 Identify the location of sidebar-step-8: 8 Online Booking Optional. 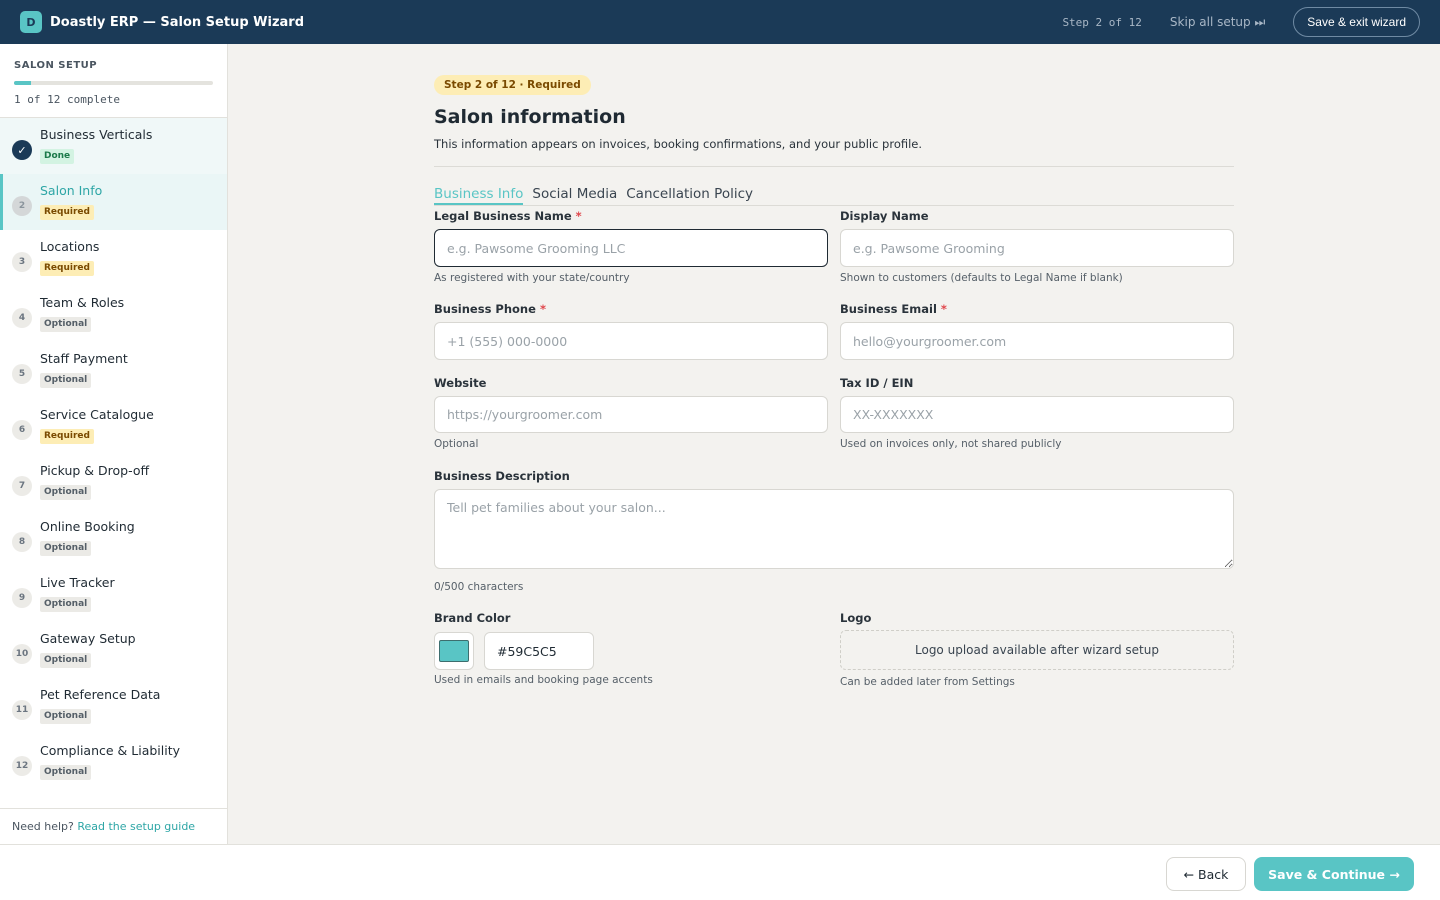
(113, 538).